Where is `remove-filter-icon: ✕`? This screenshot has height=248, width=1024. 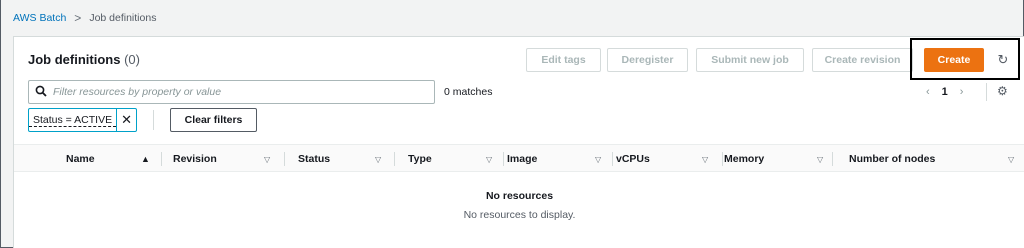
remove-filter-icon: ✕ is located at coordinates (126, 120).